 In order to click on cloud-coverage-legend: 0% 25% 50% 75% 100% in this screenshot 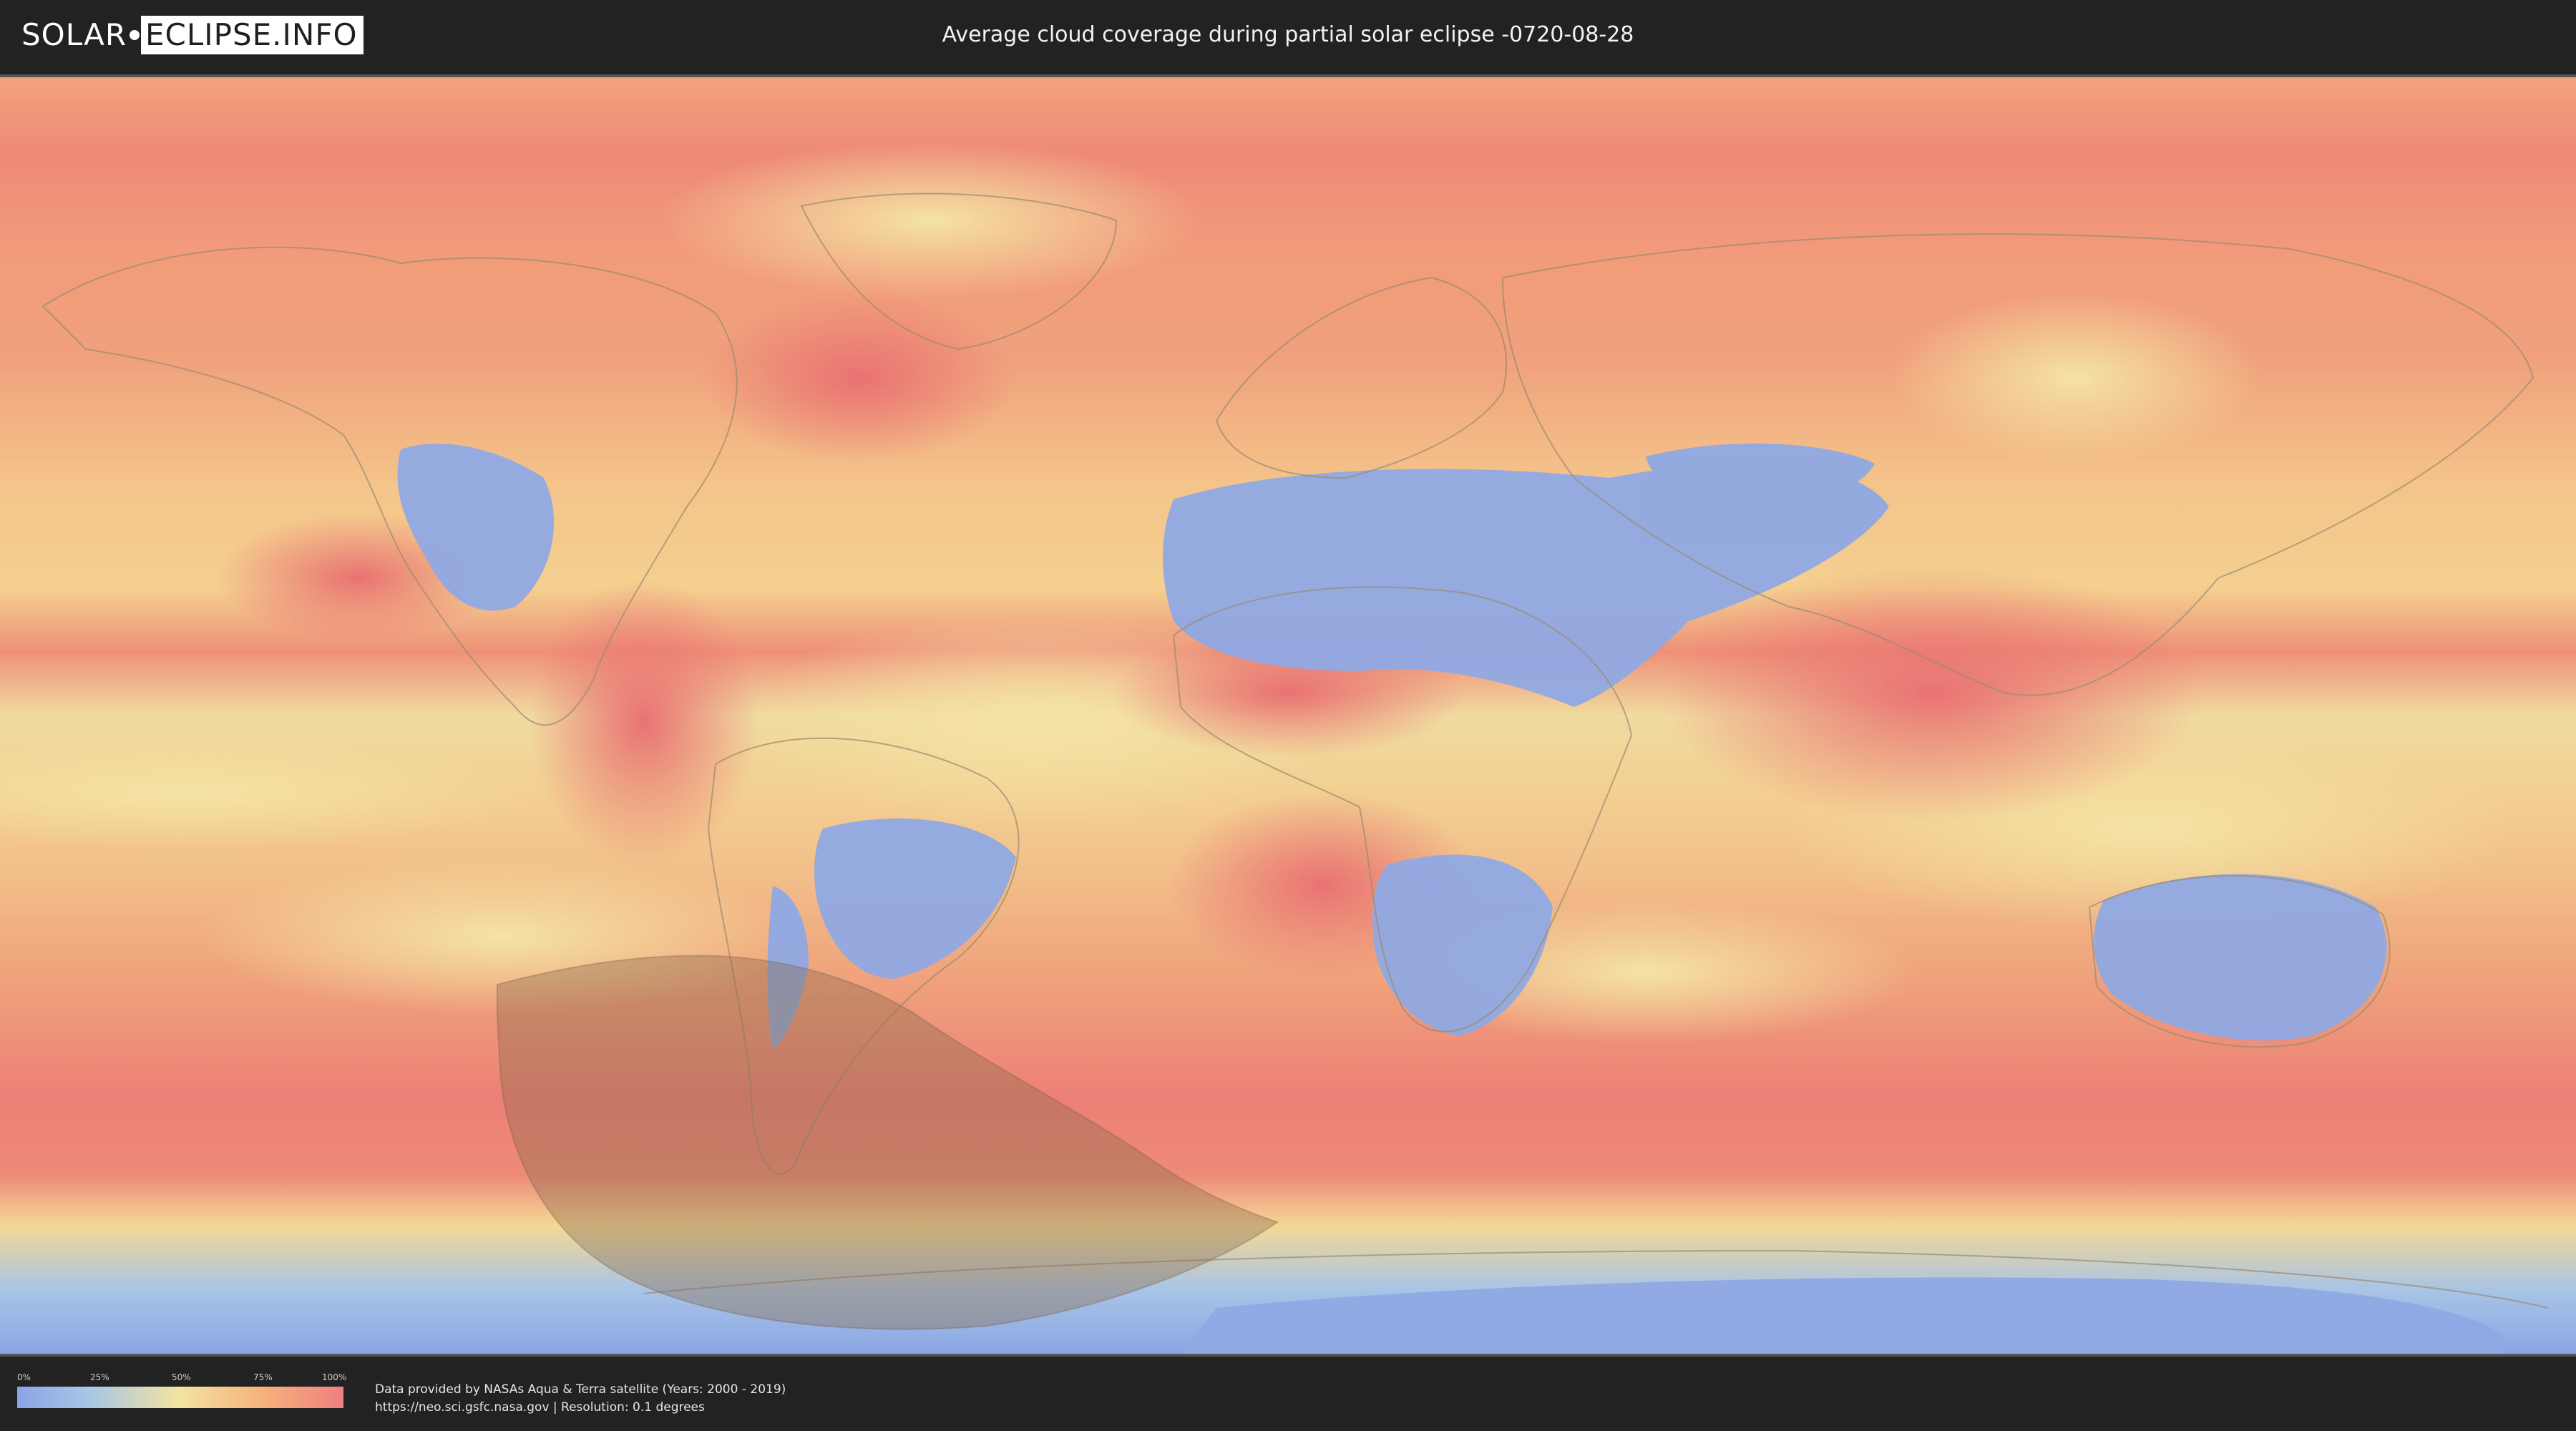, I will do `click(182, 1393)`.